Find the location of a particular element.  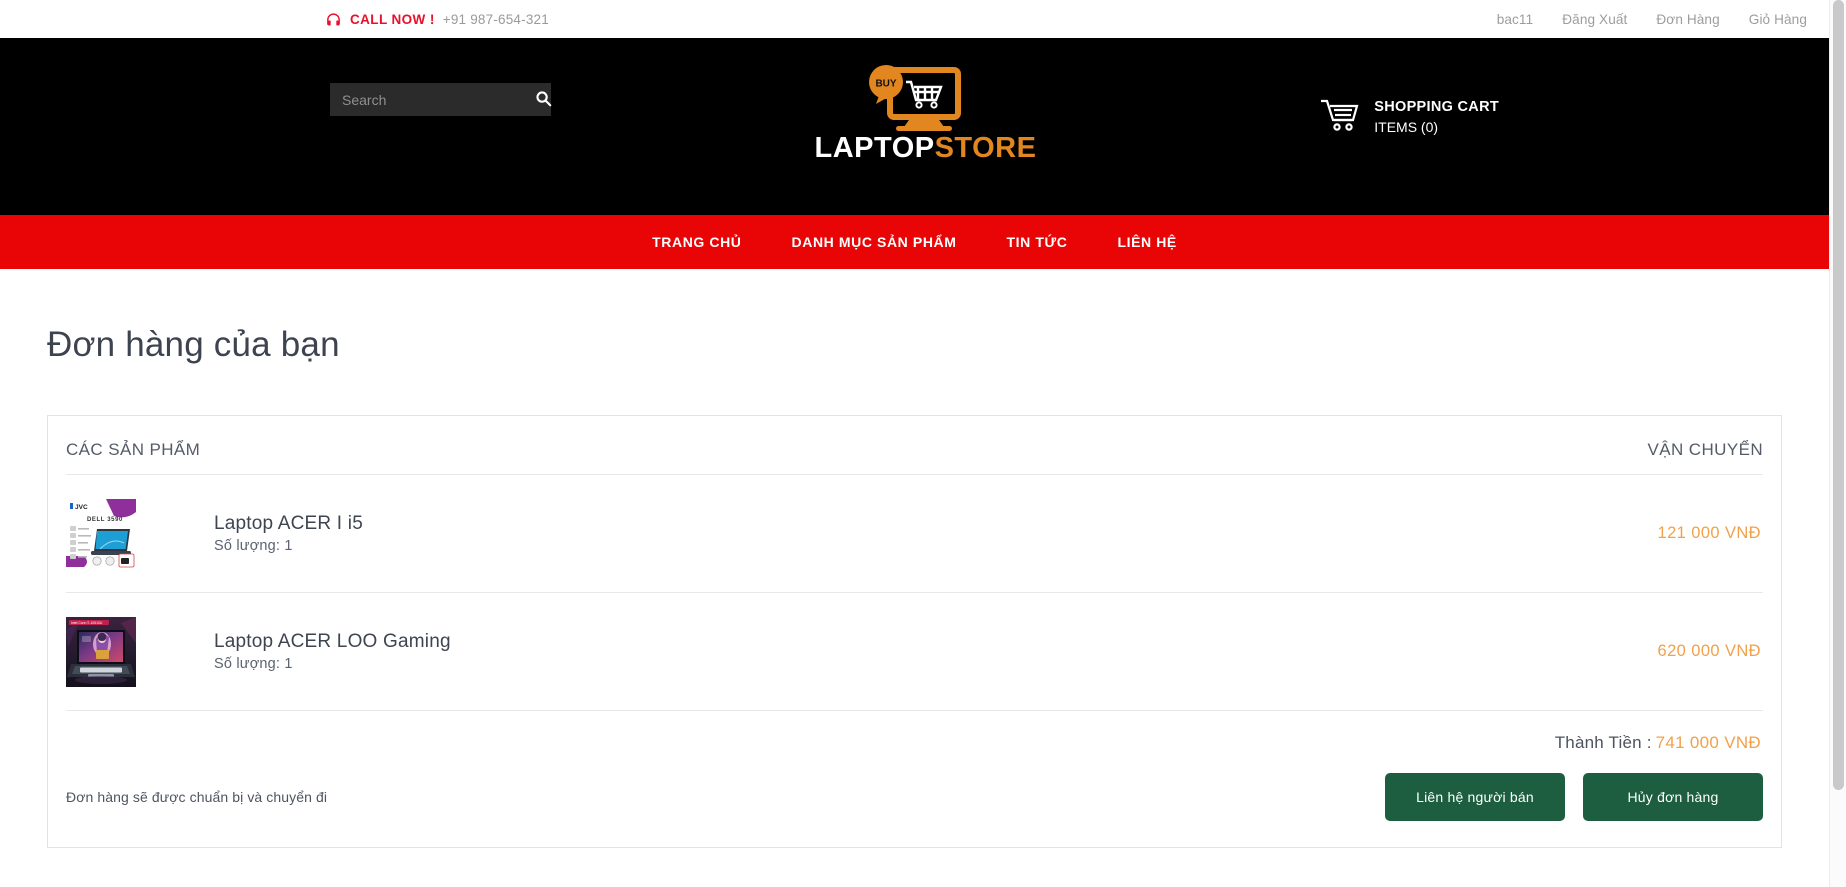

order-item-info: Laptop ACER LOO Gaming Số lượng: 1 is located at coordinates (897, 652).